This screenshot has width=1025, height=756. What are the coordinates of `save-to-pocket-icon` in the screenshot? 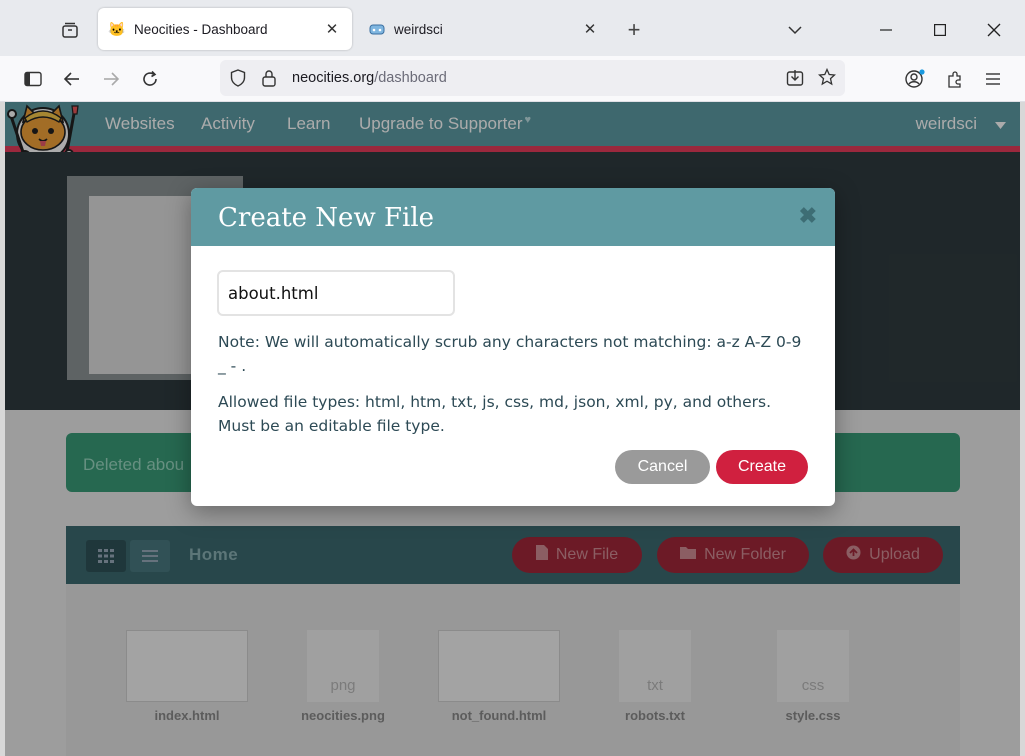 It's located at (795, 80).